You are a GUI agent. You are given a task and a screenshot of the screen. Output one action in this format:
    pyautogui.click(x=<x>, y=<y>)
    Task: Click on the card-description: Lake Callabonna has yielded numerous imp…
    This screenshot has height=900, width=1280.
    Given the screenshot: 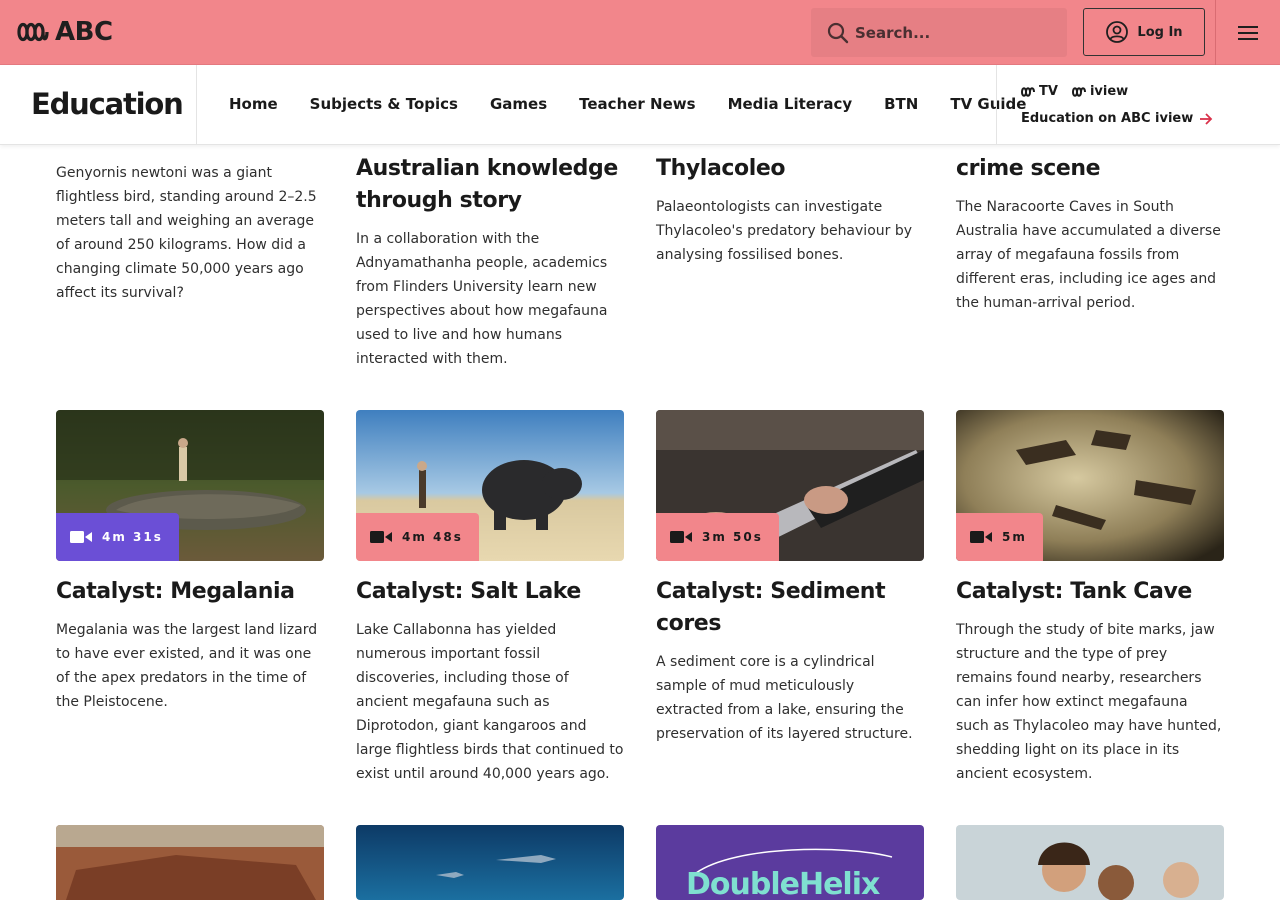 What is the action you would take?
    pyautogui.click(x=490, y=702)
    